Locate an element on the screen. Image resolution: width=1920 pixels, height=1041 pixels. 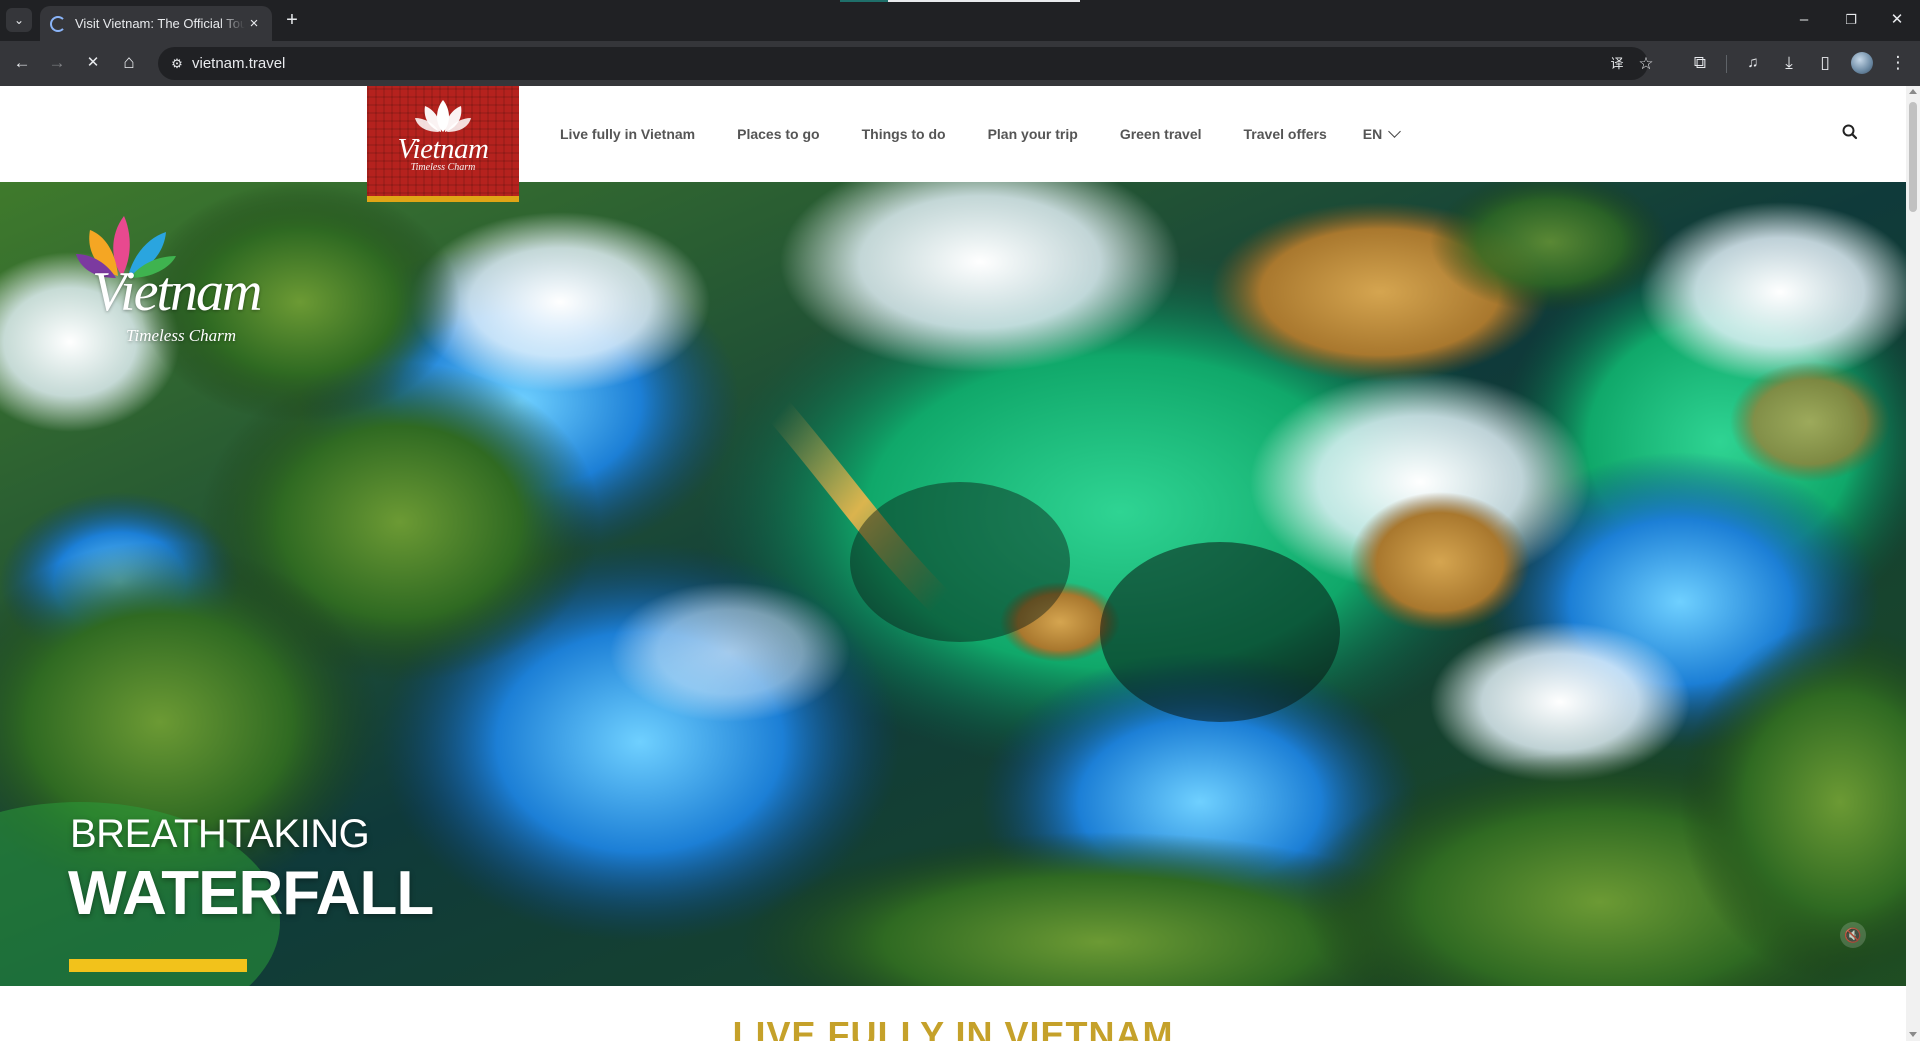
hero-logo-tagline: Timeless Charm is located at coordinates (181, 335).